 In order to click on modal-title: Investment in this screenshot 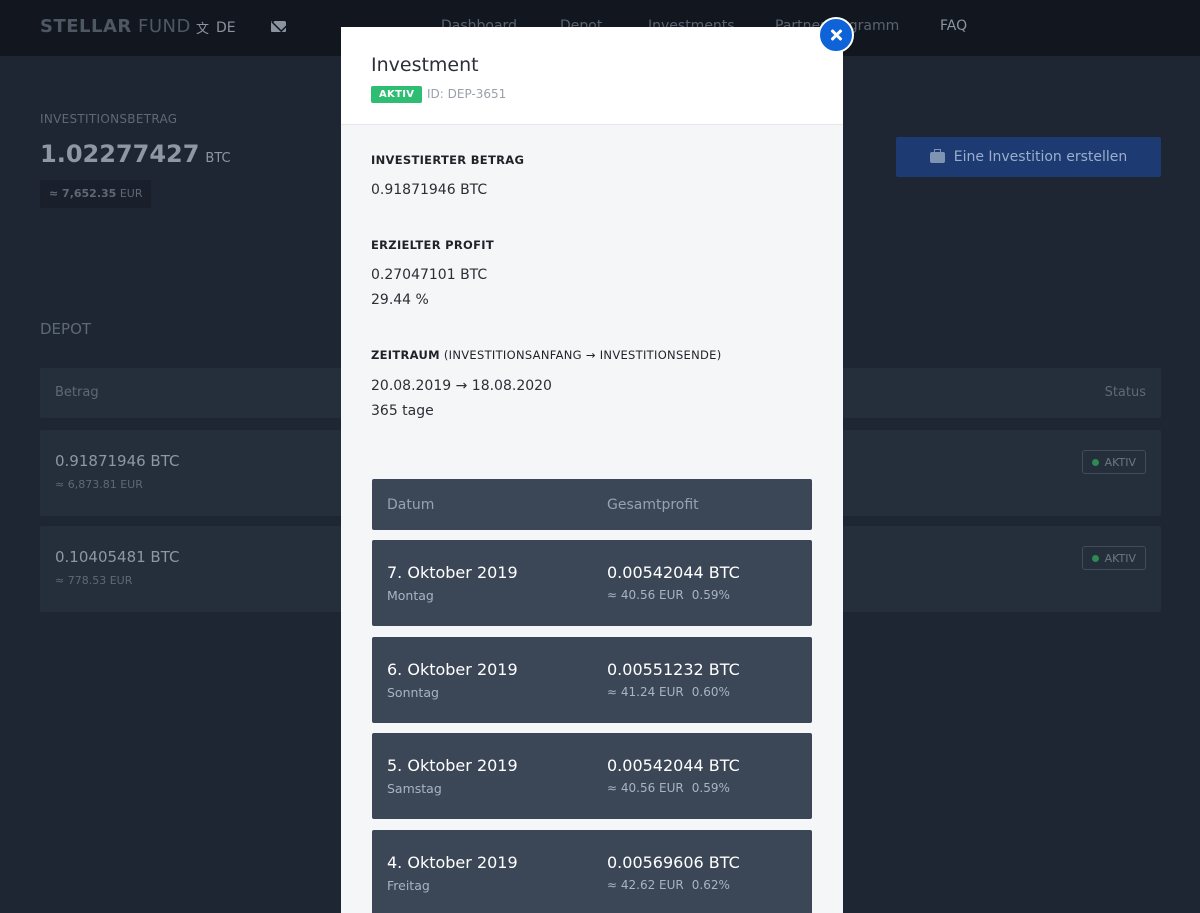, I will do `click(425, 65)`.